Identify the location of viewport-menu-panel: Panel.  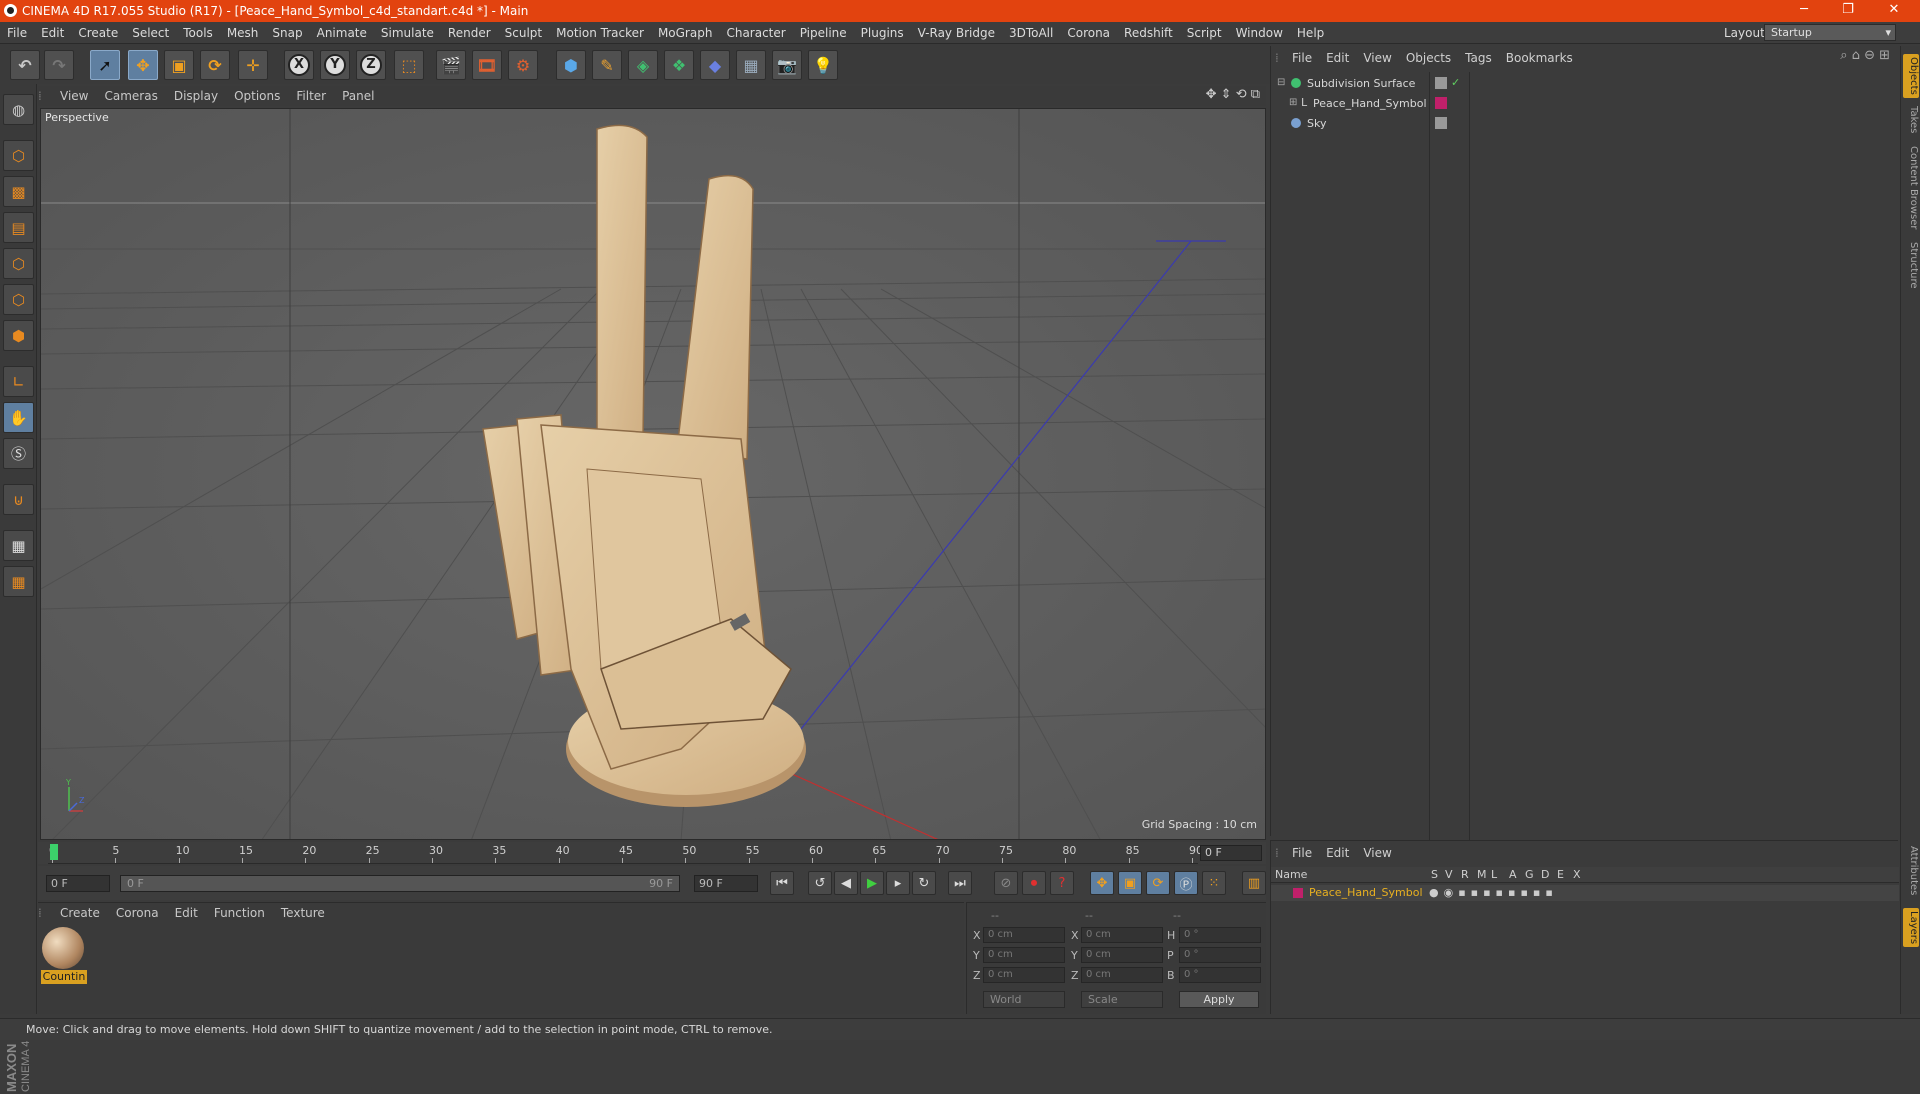
(358, 96).